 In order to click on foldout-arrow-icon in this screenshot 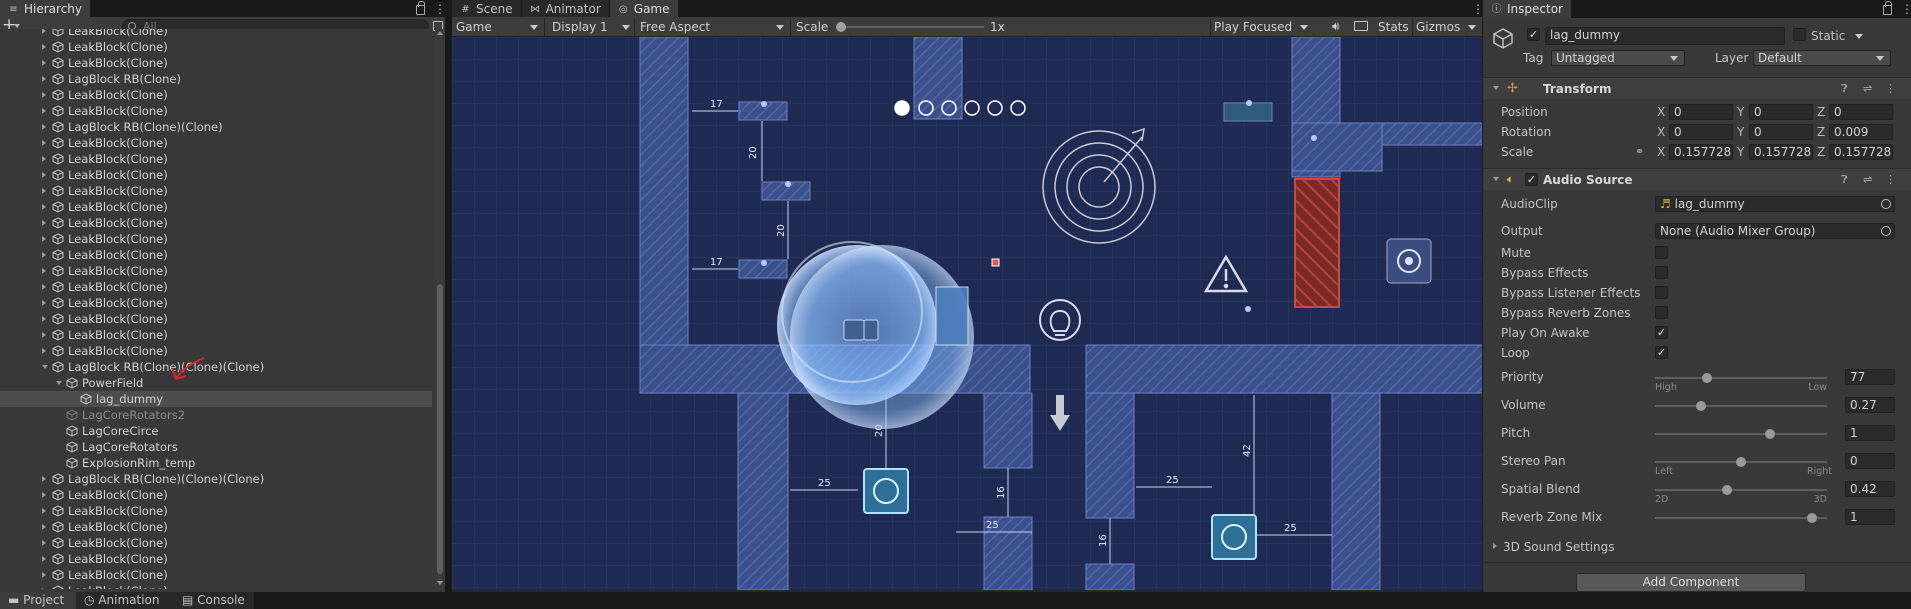, I will do `click(1496, 88)`.